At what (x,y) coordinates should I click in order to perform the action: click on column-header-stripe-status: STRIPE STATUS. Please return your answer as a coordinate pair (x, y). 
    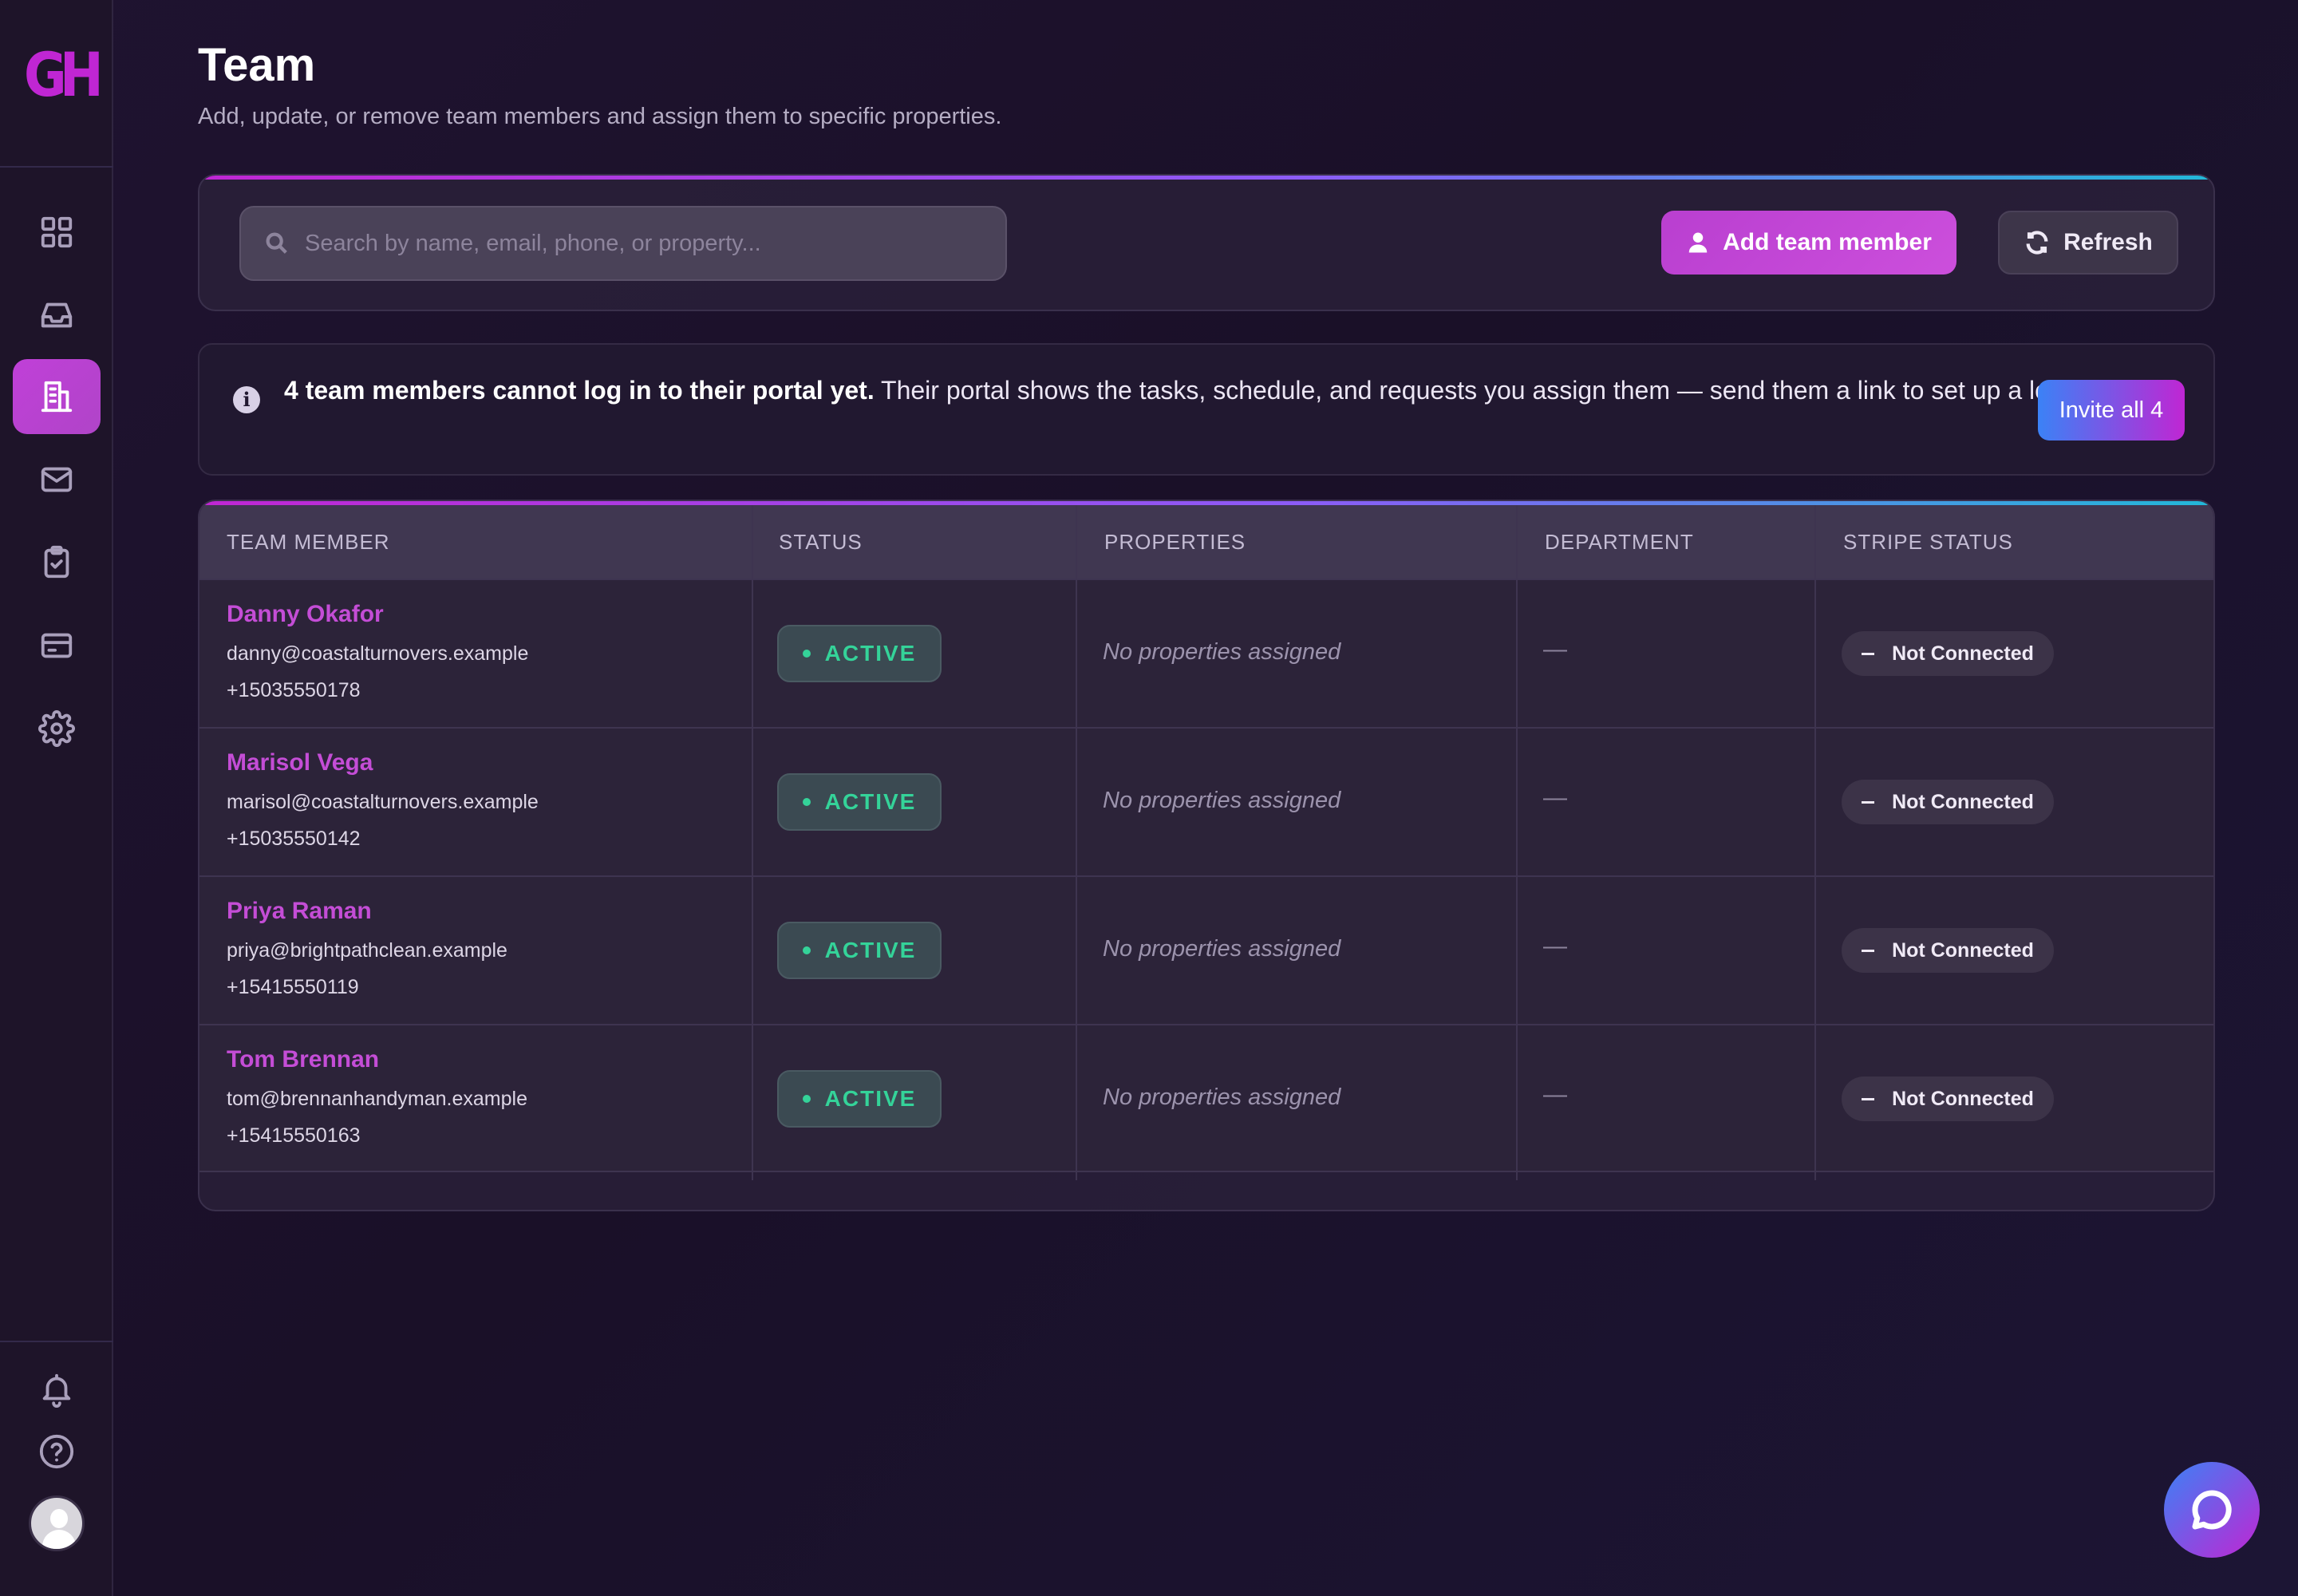
    Looking at the image, I should click on (1928, 542).